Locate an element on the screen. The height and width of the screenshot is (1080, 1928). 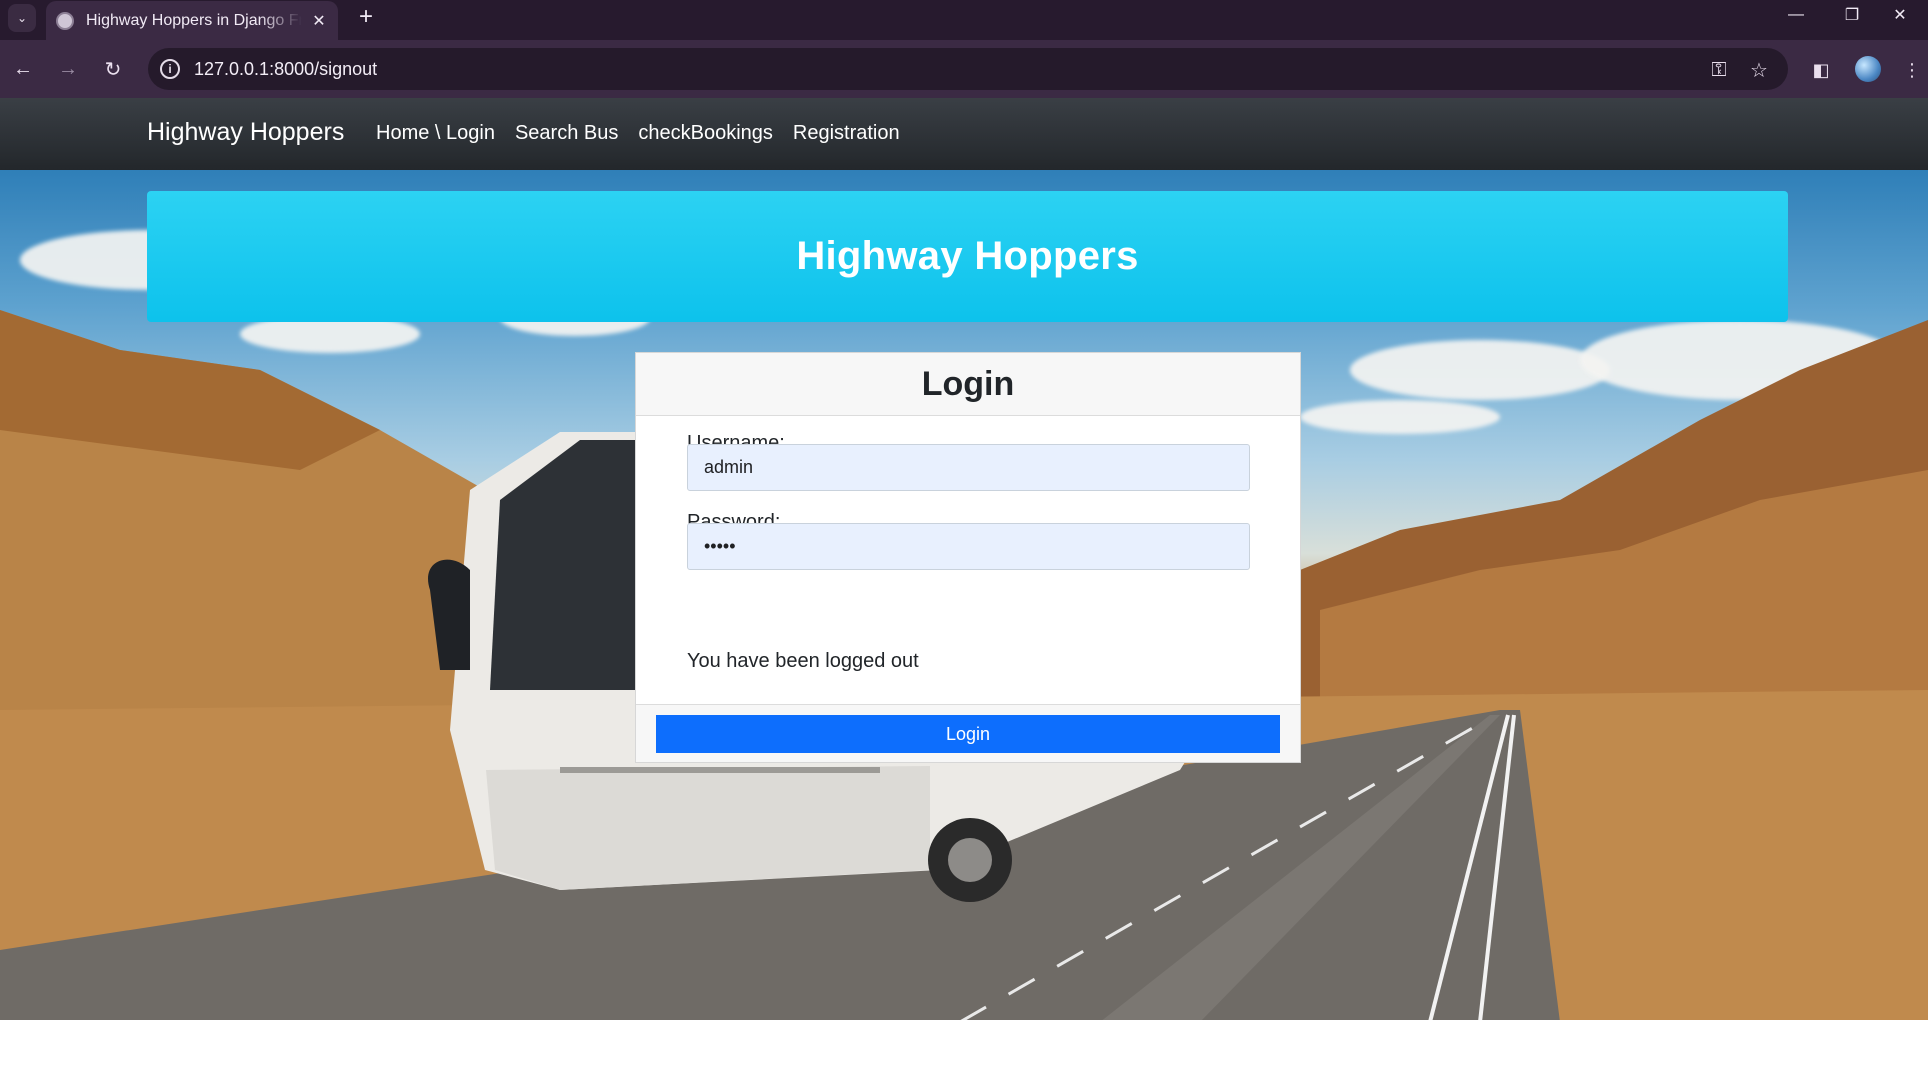
back-icon: ← is located at coordinates (23, 69).